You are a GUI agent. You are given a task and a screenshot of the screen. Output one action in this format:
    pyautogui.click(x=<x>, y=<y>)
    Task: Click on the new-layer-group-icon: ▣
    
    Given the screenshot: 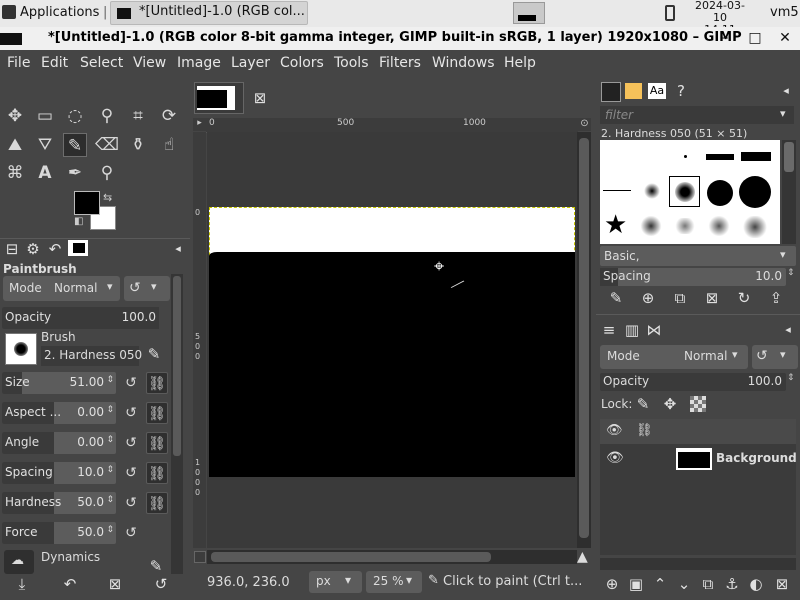 What is the action you would take?
    pyautogui.click(x=636, y=584)
    